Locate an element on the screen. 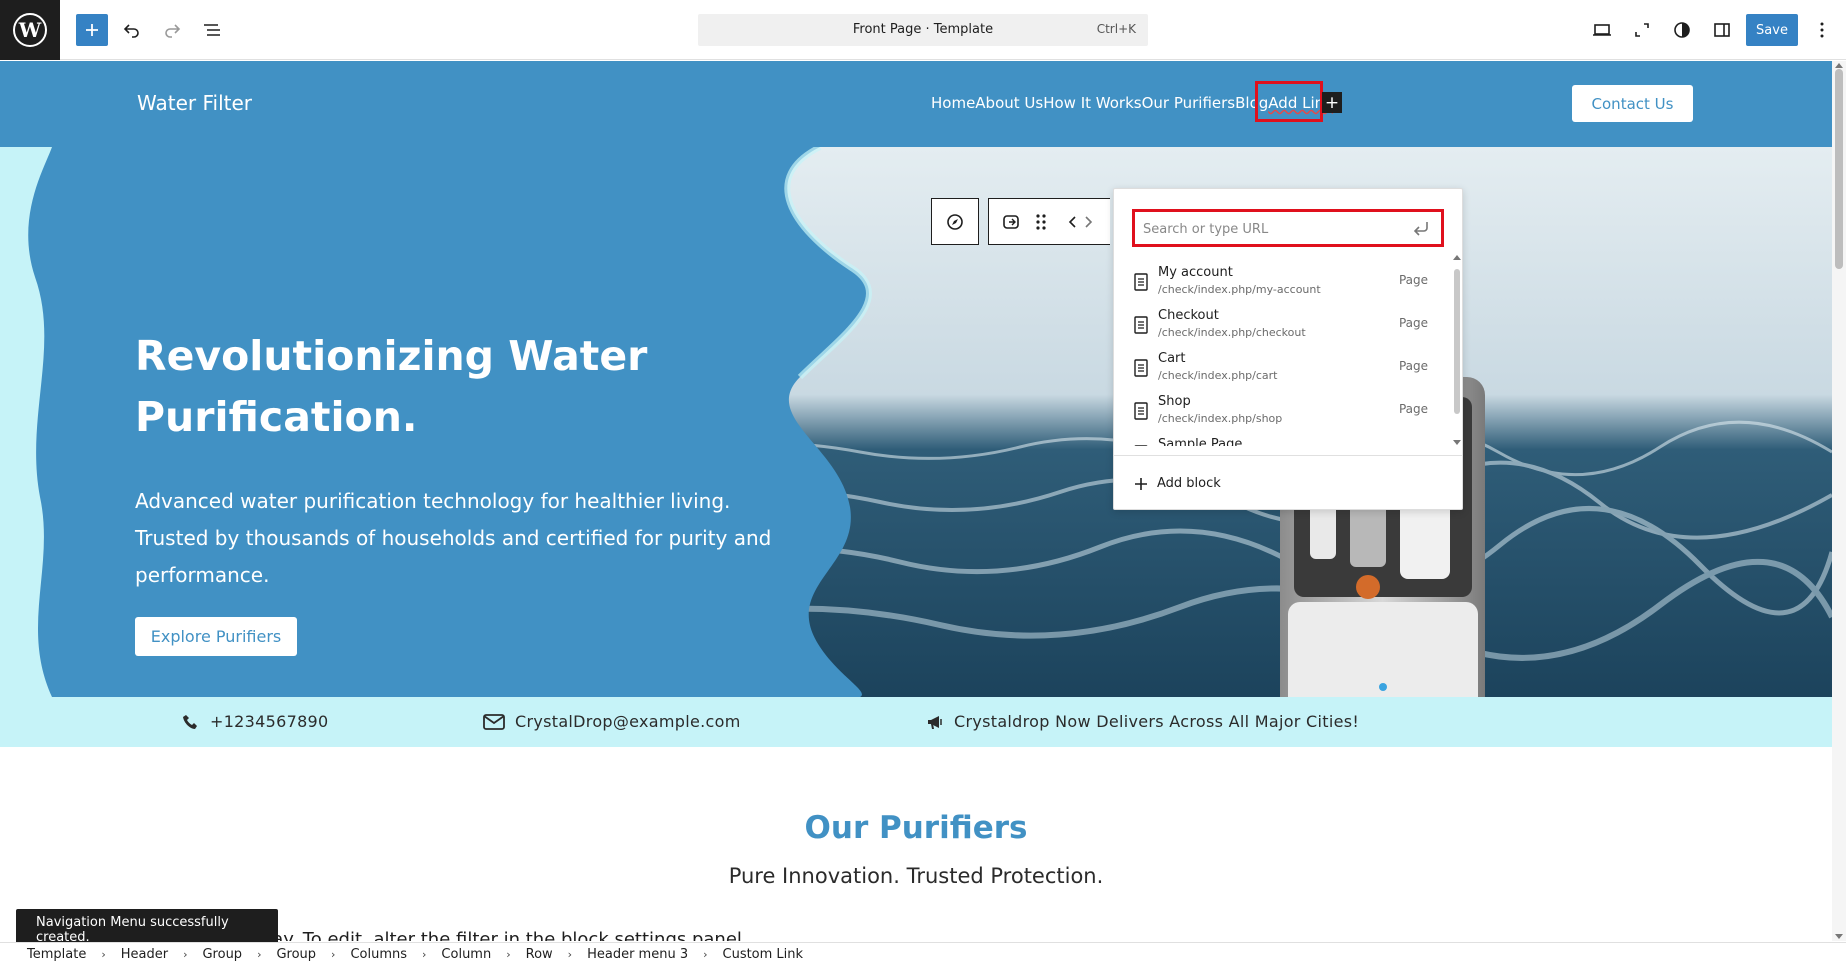 Image resolution: width=1846 pixels, height=966 pixels. suggestion-cart: Cart /check/index.php/cart Page is located at coordinates (1282, 368).